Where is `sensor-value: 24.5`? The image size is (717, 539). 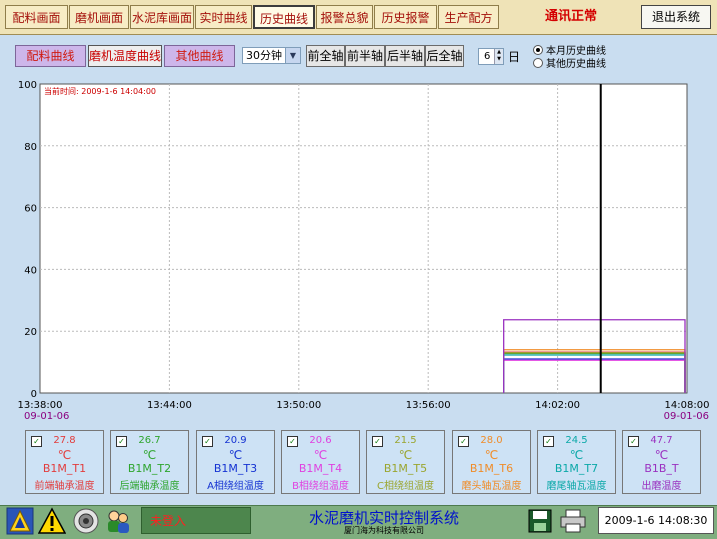
sensor-value: 24.5 is located at coordinates (576, 440).